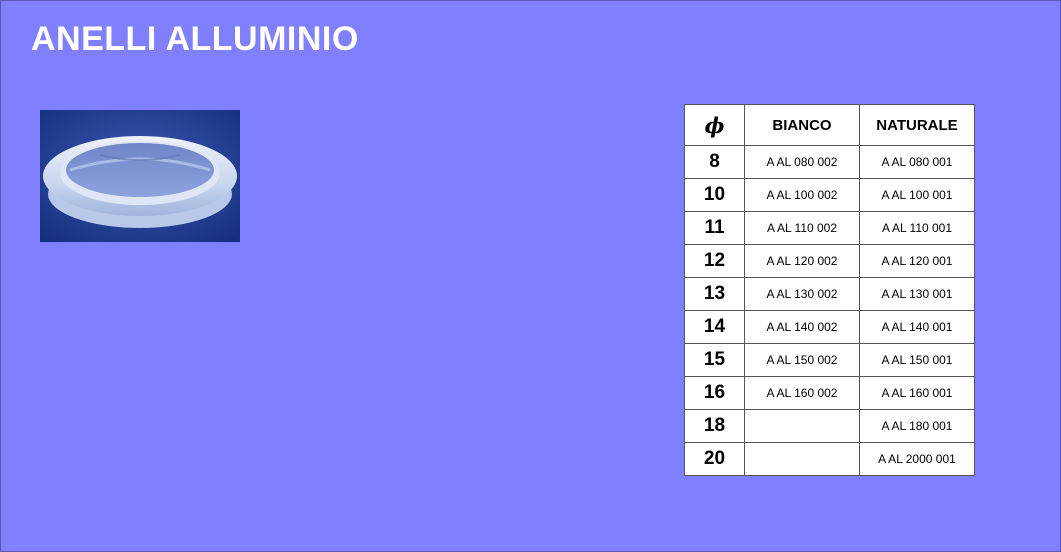 This screenshot has height=552, width=1061. What do you see at coordinates (917, 195) in the screenshot?
I see `naturale-code-cell: A AL 100 001` at bounding box center [917, 195].